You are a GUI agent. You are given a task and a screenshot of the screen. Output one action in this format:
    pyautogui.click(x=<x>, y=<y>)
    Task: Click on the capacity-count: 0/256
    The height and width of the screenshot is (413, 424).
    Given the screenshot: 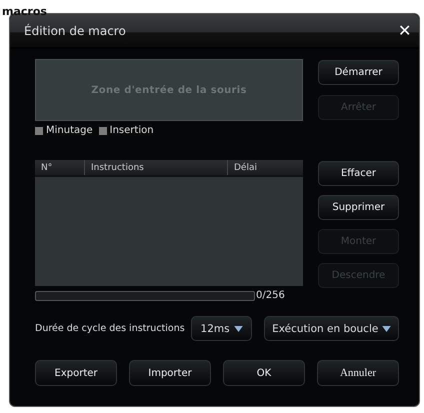 What is the action you would take?
    pyautogui.click(x=270, y=295)
    